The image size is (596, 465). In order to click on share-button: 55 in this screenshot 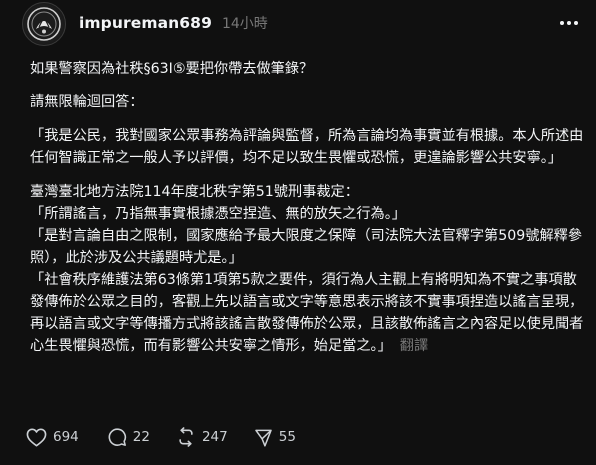, I will do `click(275, 437)`.